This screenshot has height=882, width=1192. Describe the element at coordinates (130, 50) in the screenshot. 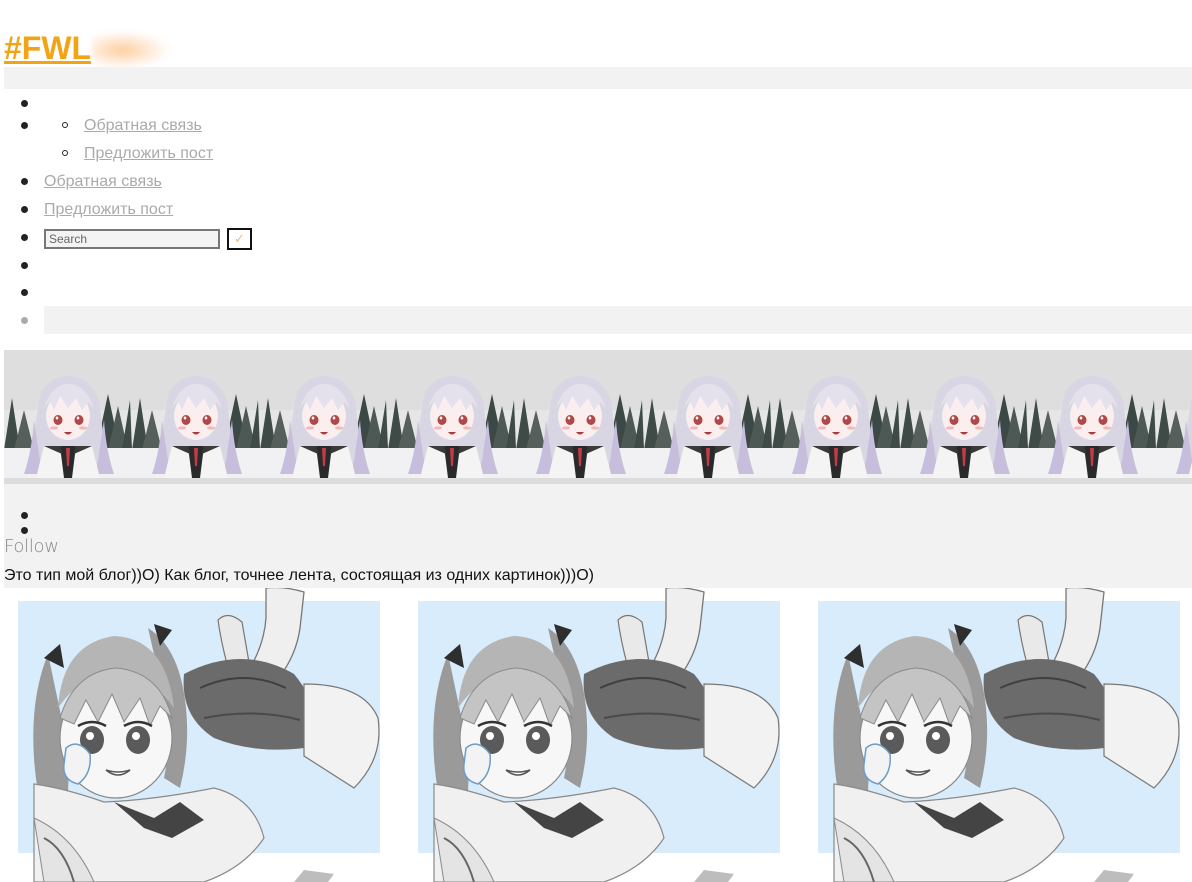

I see `site-logo-blur` at that location.